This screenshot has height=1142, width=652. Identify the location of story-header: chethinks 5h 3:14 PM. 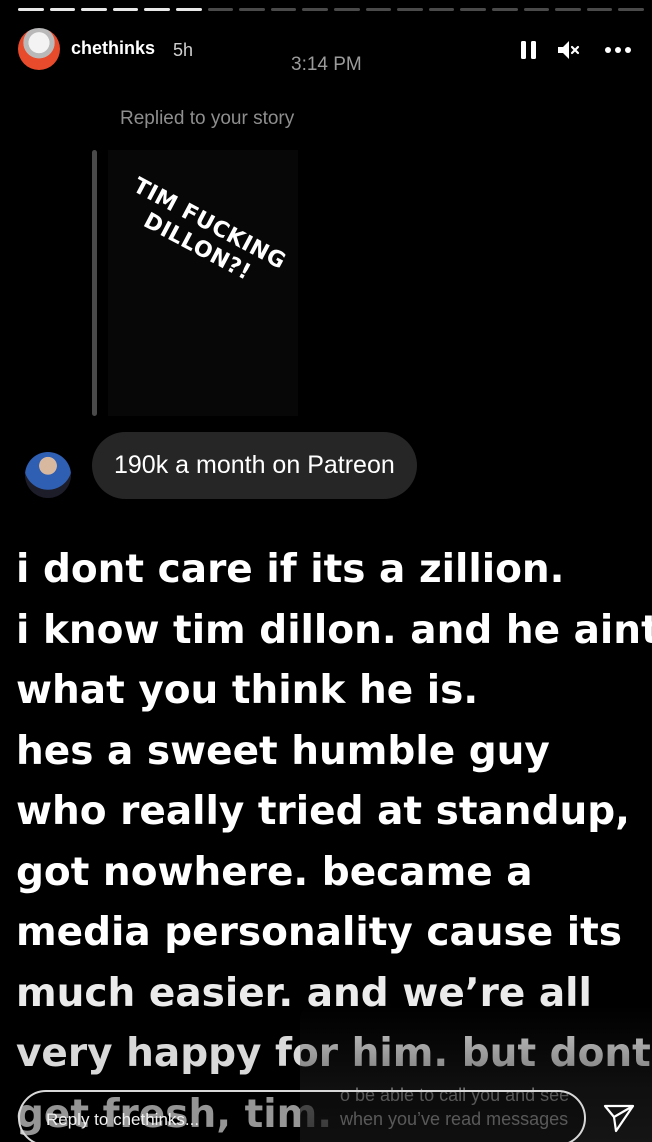
(326, 50).